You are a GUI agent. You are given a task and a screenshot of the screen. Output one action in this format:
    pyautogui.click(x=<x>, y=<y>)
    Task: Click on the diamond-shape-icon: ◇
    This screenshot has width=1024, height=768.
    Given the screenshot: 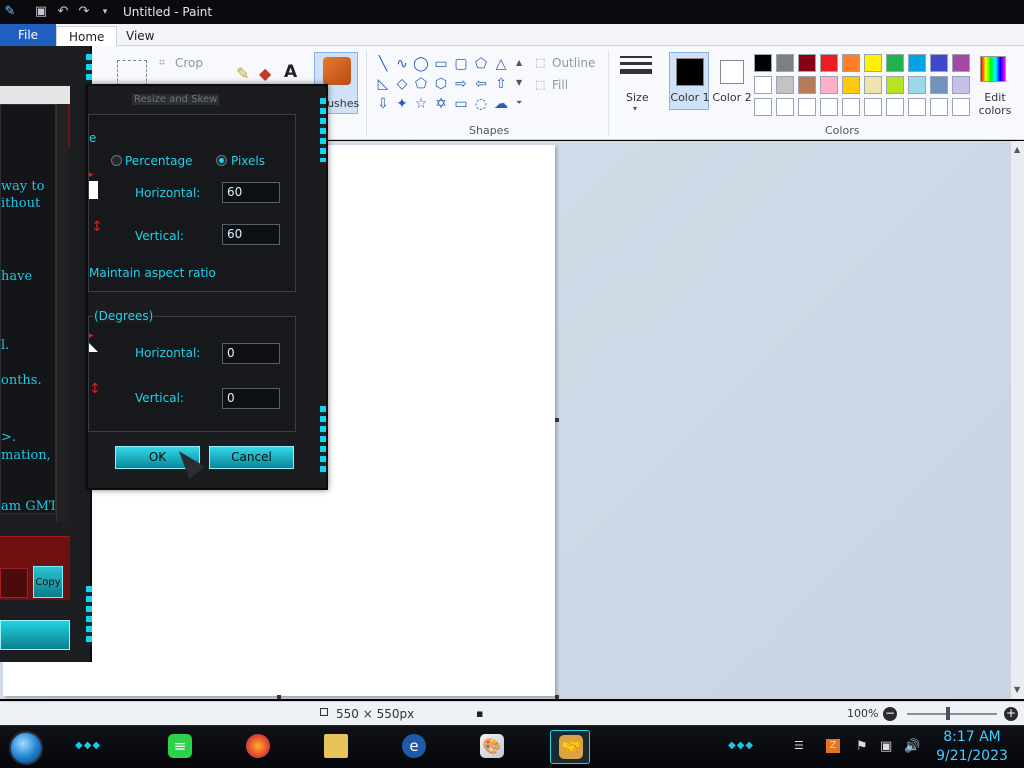 What is the action you would take?
    pyautogui.click(x=402, y=84)
    